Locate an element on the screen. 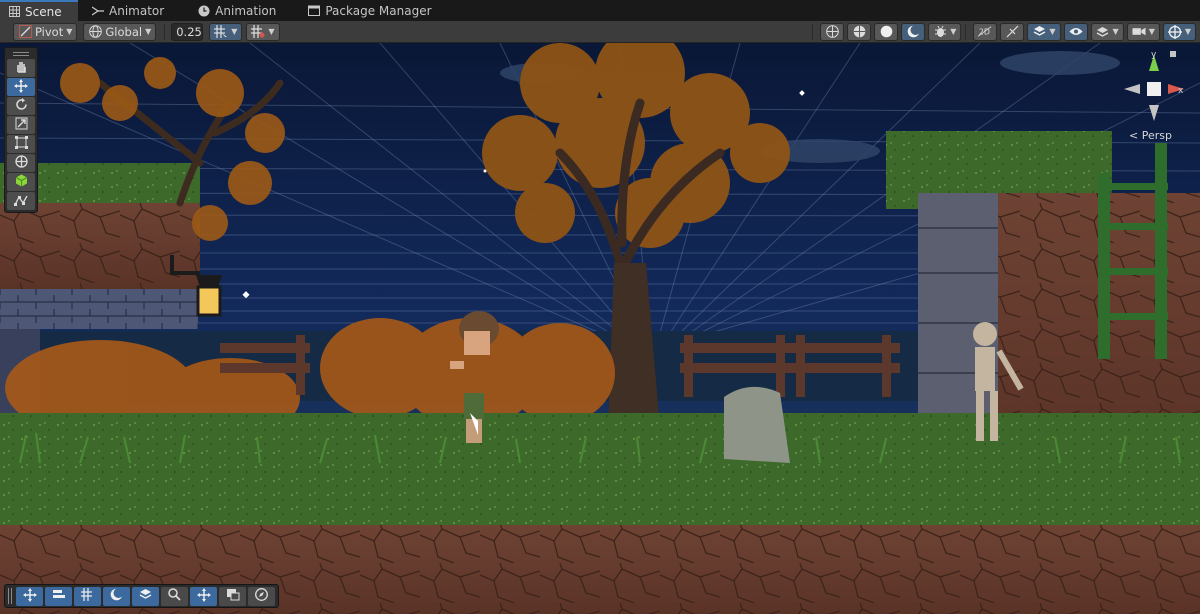 This screenshot has width=1200, height=614. overlay-layers-button is located at coordinates (145, 596).